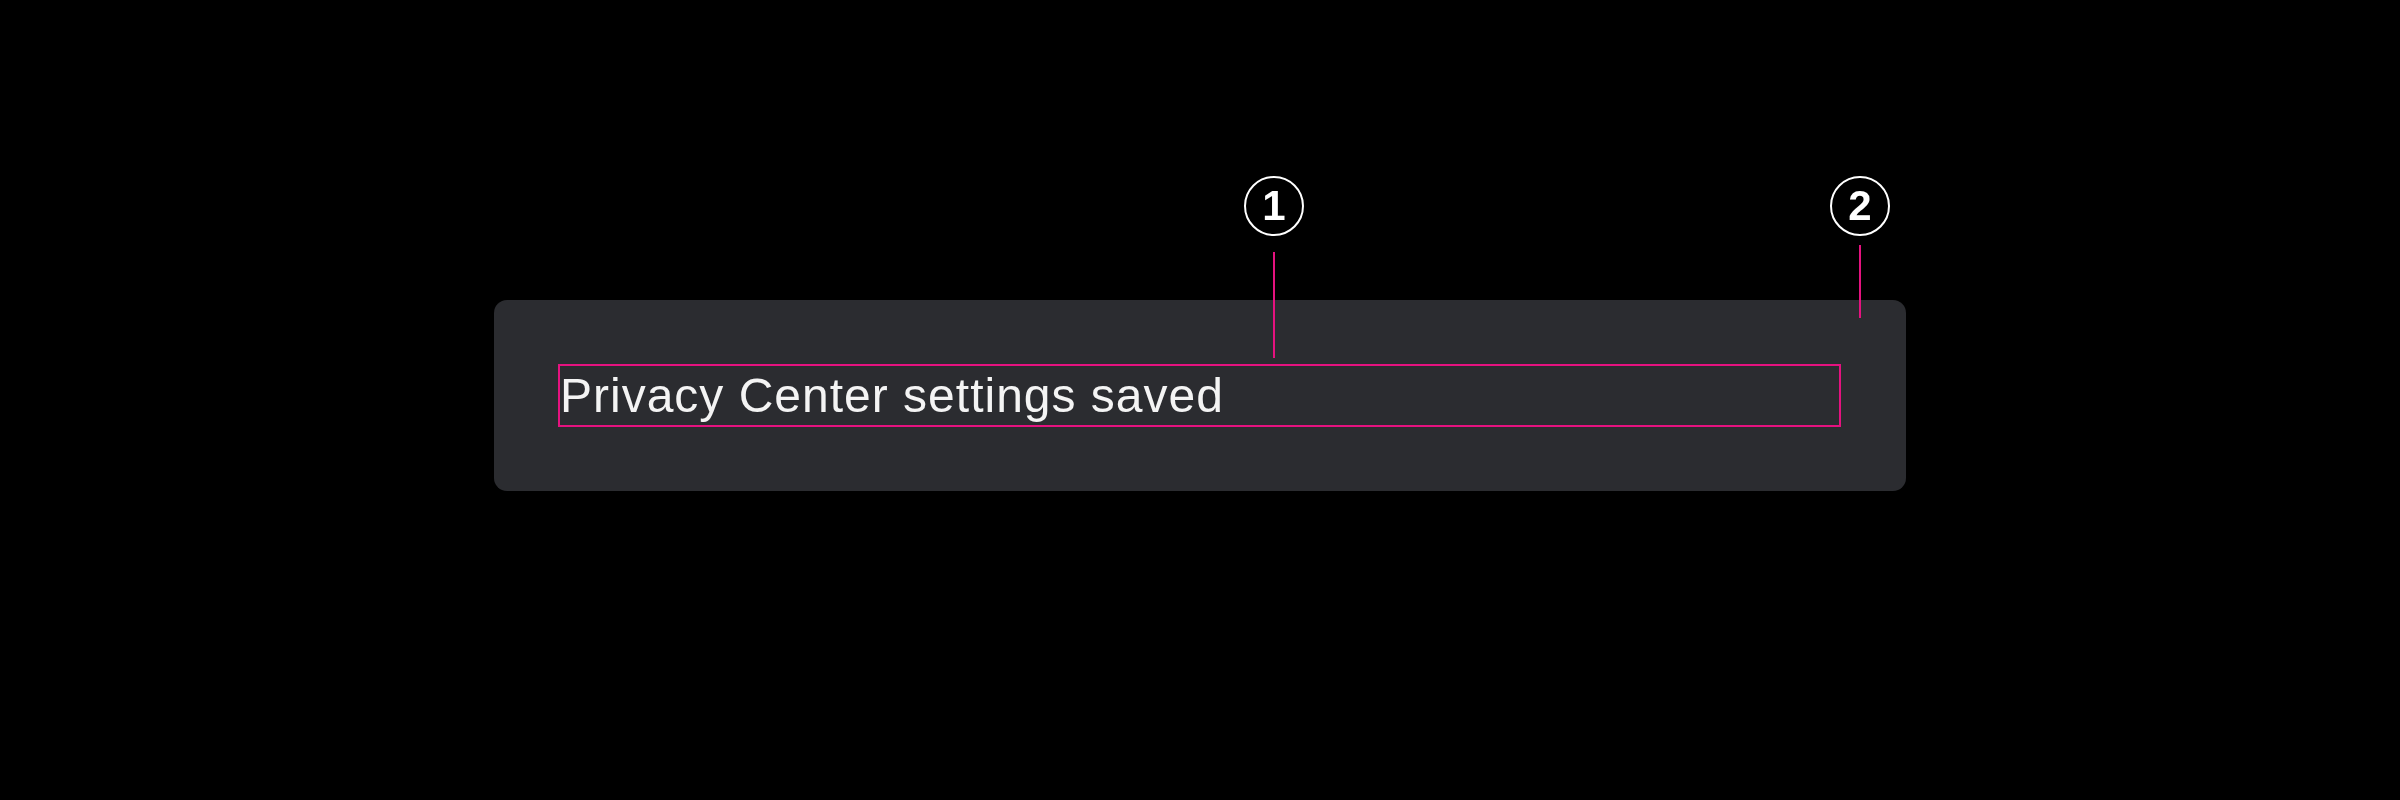  Describe the element at coordinates (892, 395) in the screenshot. I see `snackbar-message: Privacy Center settings saved` at that location.